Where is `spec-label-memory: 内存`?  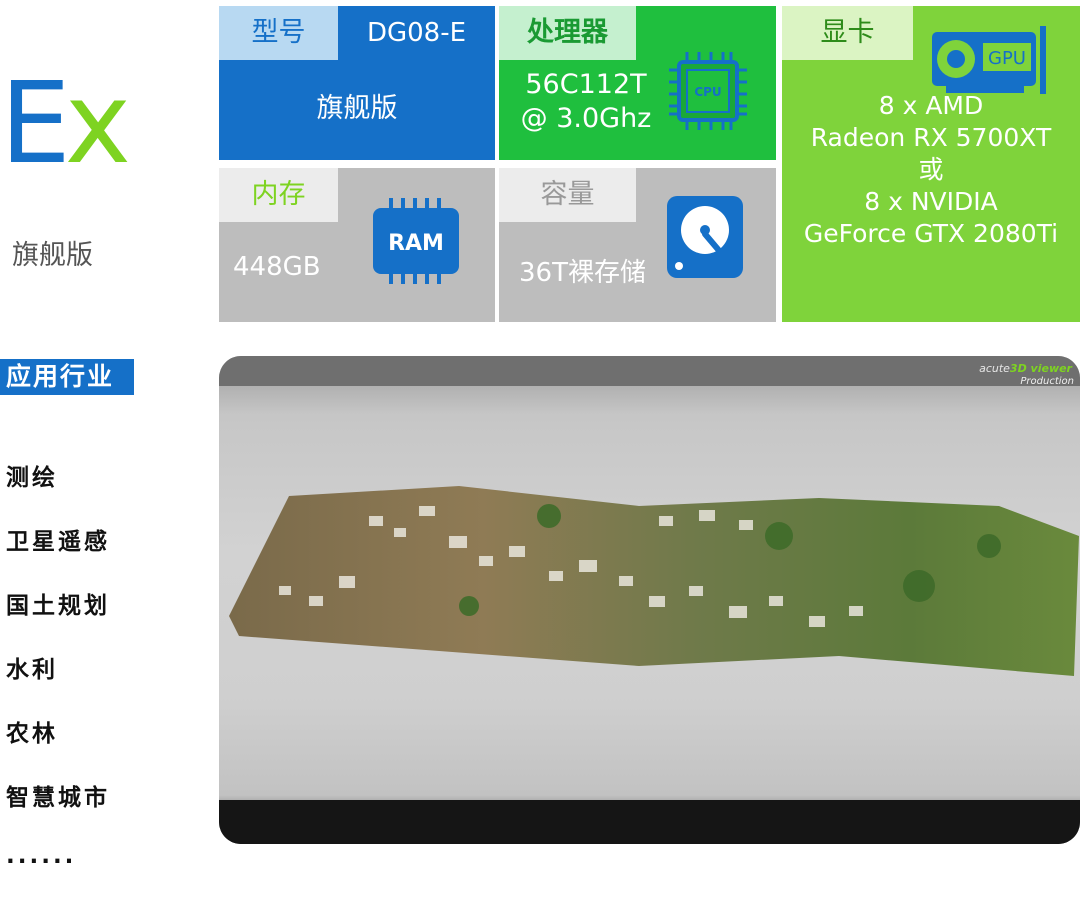 spec-label-memory: 内存 is located at coordinates (278, 195).